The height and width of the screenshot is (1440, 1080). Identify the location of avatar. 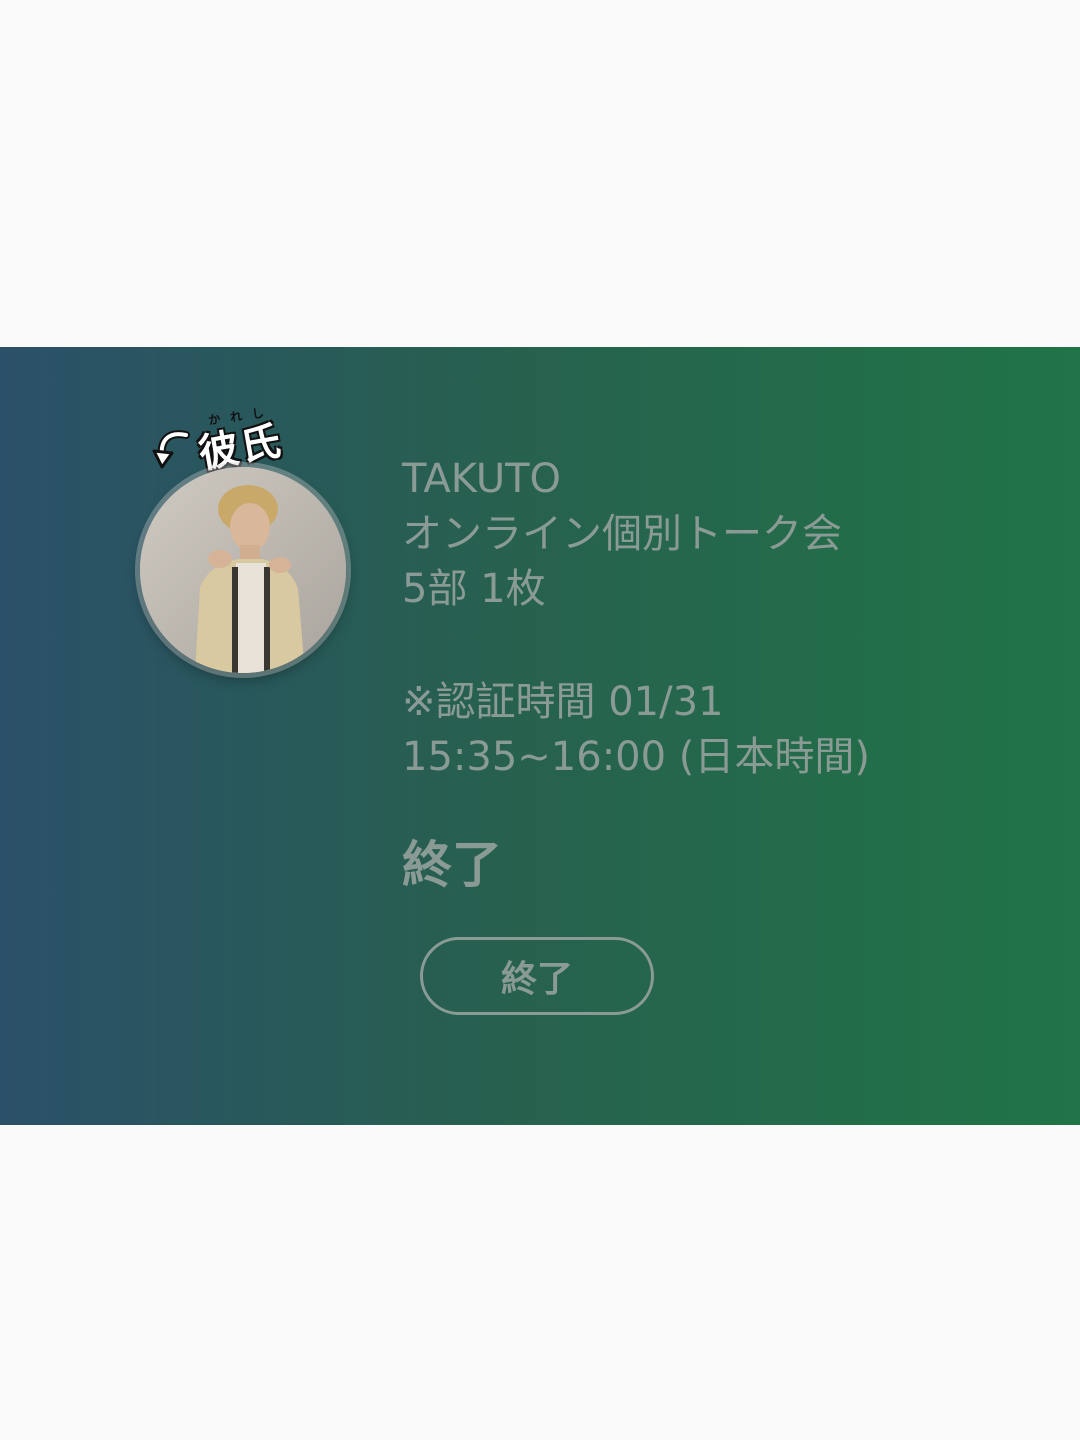
(243, 570).